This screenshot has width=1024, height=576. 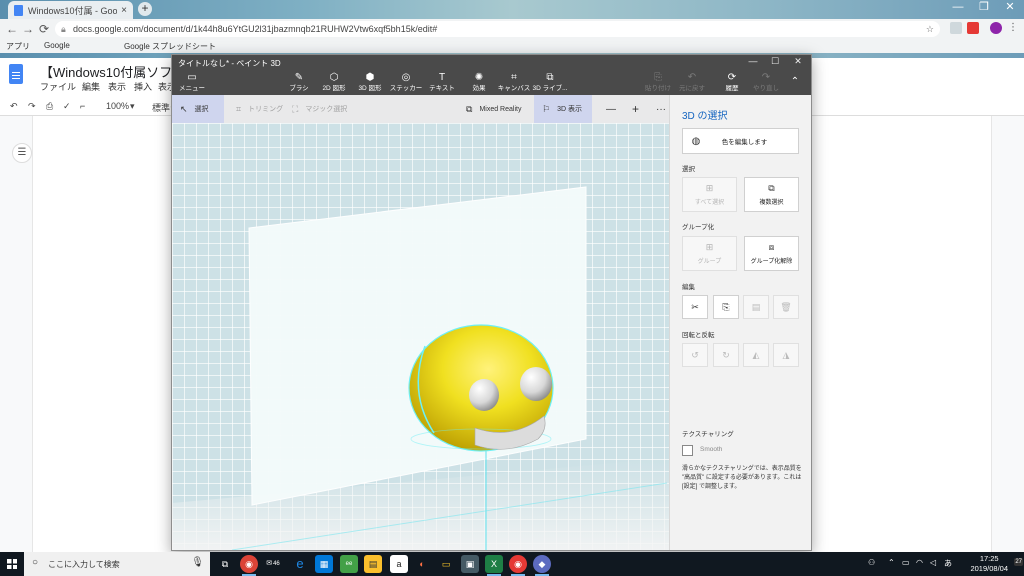 I want to click on profile-avatar, so click(x=996, y=28).